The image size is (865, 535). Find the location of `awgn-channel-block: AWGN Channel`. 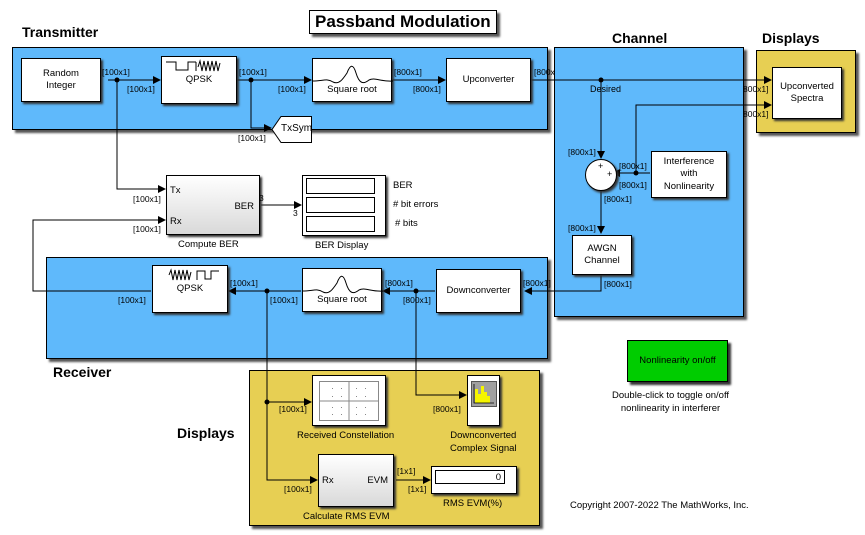

awgn-channel-block: AWGN Channel is located at coordinates (602, 255).